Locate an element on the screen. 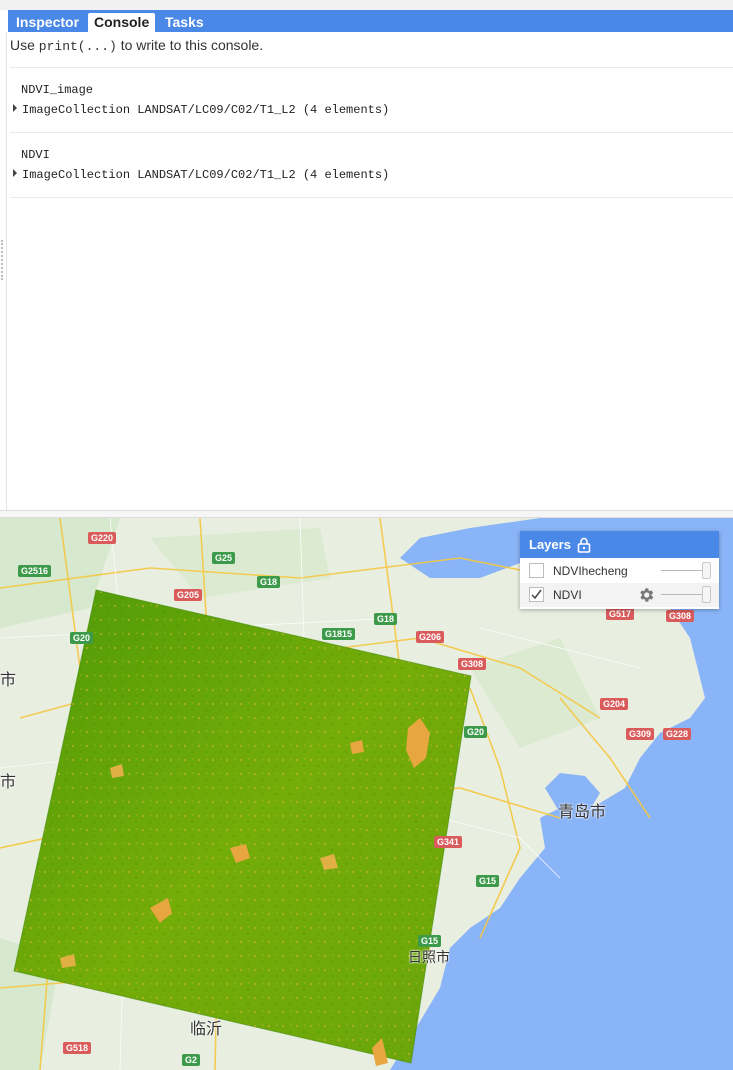 The width and height of the screenshot is (733, 1070). layers-title: Layers is located at coordinates (550, 544).